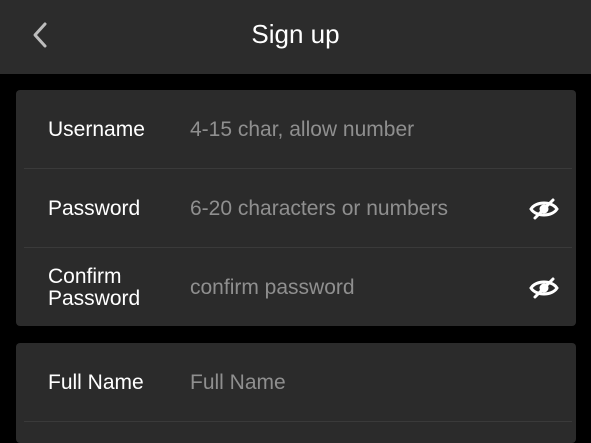 The width and height of the screenshot is (591, 443). What do you see at coordinates (96, 129) in the screenshot?
I see `username-label: Username` at bounding box center [96, 129].